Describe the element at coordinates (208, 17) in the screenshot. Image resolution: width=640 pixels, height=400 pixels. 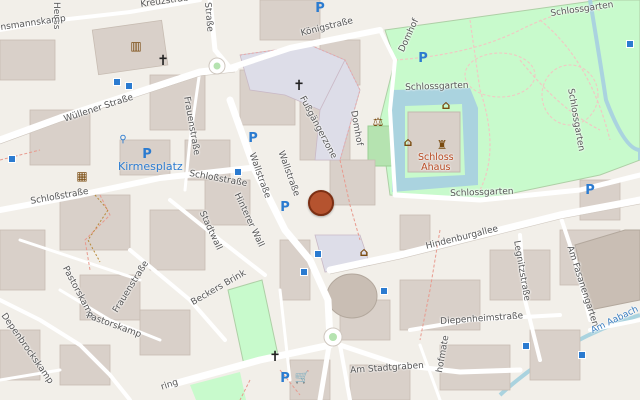
I see `street-label: Straße` at that location.